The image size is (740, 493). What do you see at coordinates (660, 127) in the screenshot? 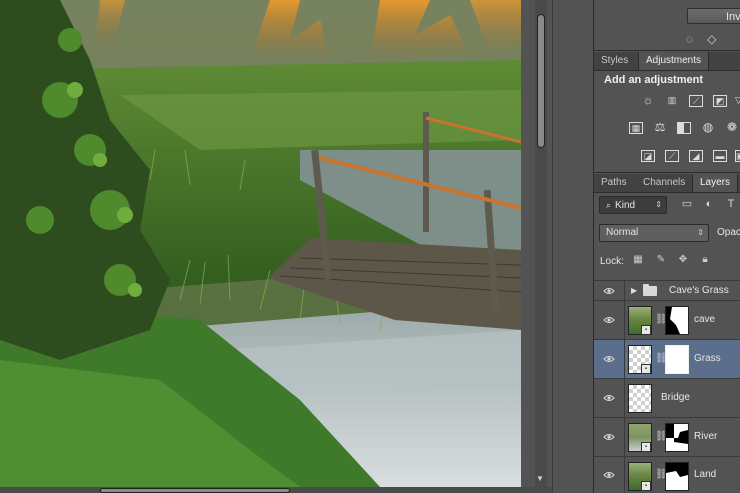
I see `color-balance-icon: ⚖` at bounding box center [660, 127].